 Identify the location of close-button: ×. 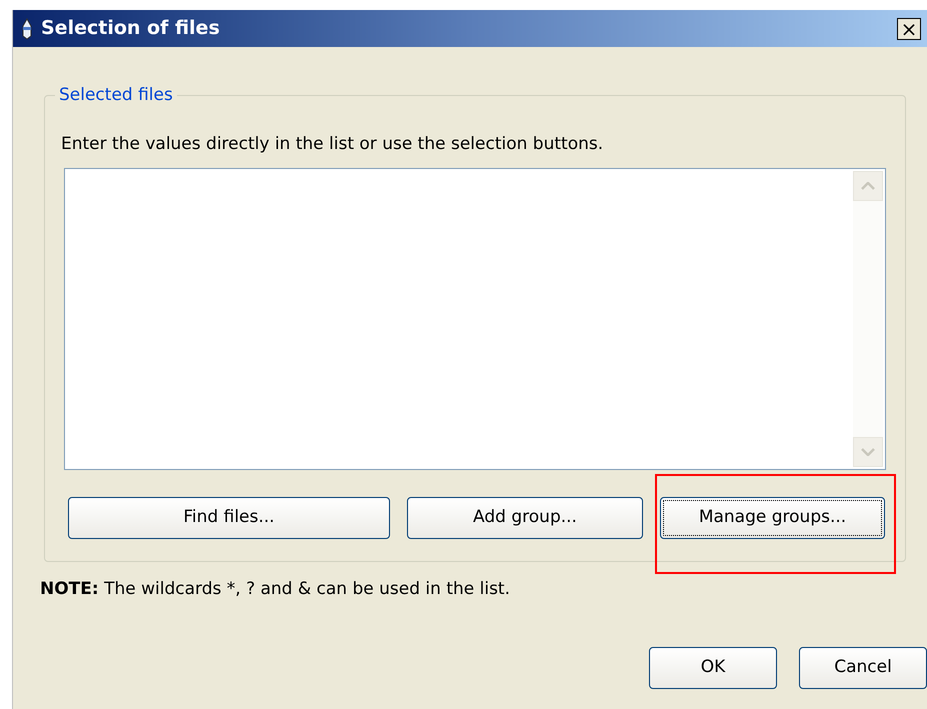
(909, 29).